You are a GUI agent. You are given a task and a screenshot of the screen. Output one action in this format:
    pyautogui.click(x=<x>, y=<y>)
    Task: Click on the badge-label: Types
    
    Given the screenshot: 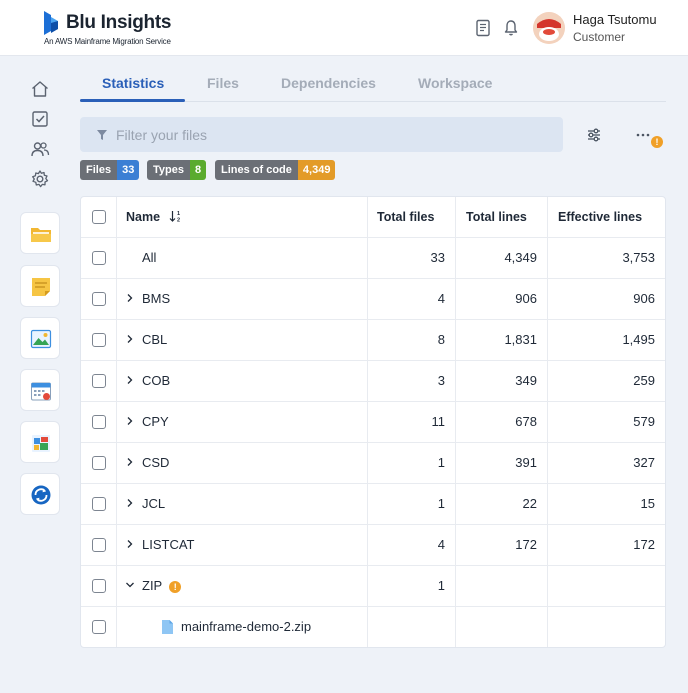 What is the action you would take?
    pyautogui.click(x=168, y=170)
    